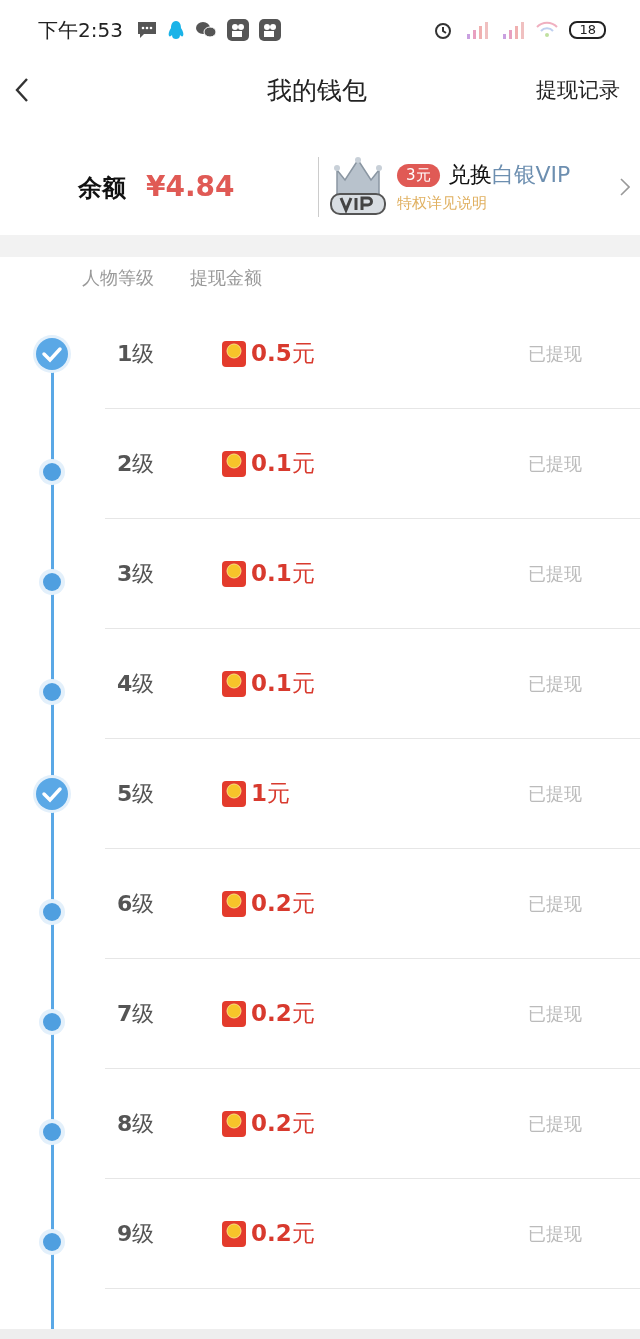  I want to click on level-text: 9级, so click(136, 1233).